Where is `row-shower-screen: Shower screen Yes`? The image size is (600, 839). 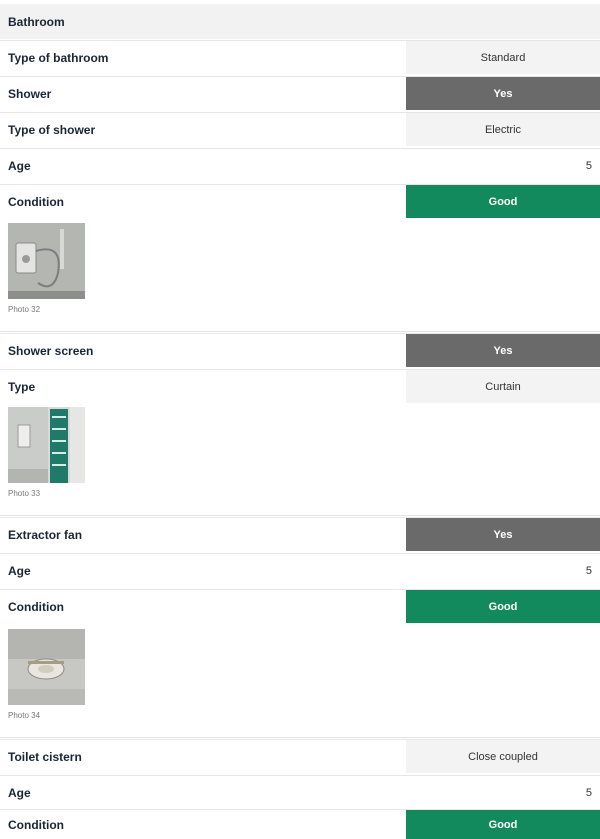 row-shower-screen: Shower screen Yes is located at coordinates (300, 350).